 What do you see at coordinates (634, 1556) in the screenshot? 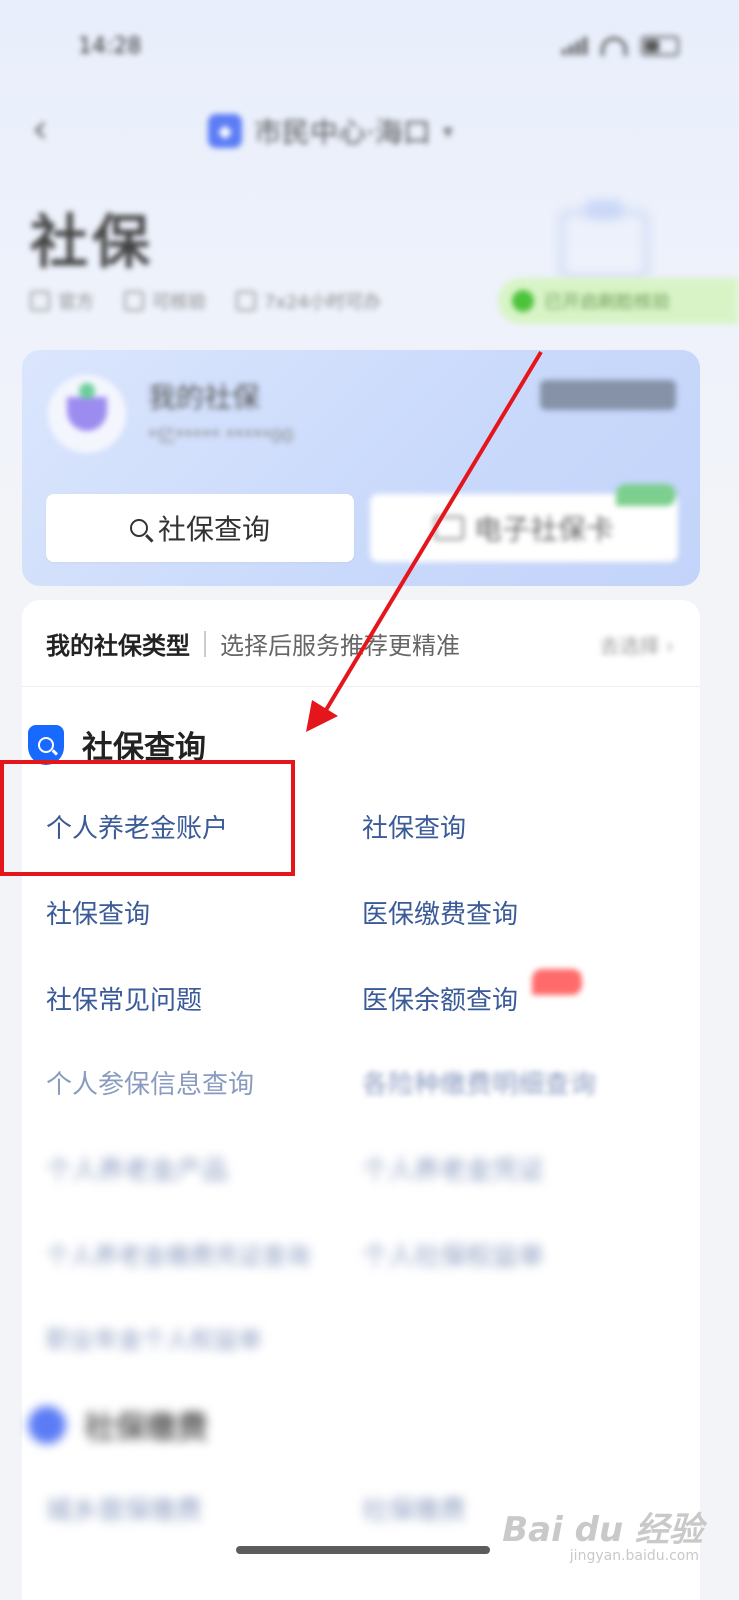
I see `watermark-url: jingyan.baidu.com` at bounding box center [634, 1556].